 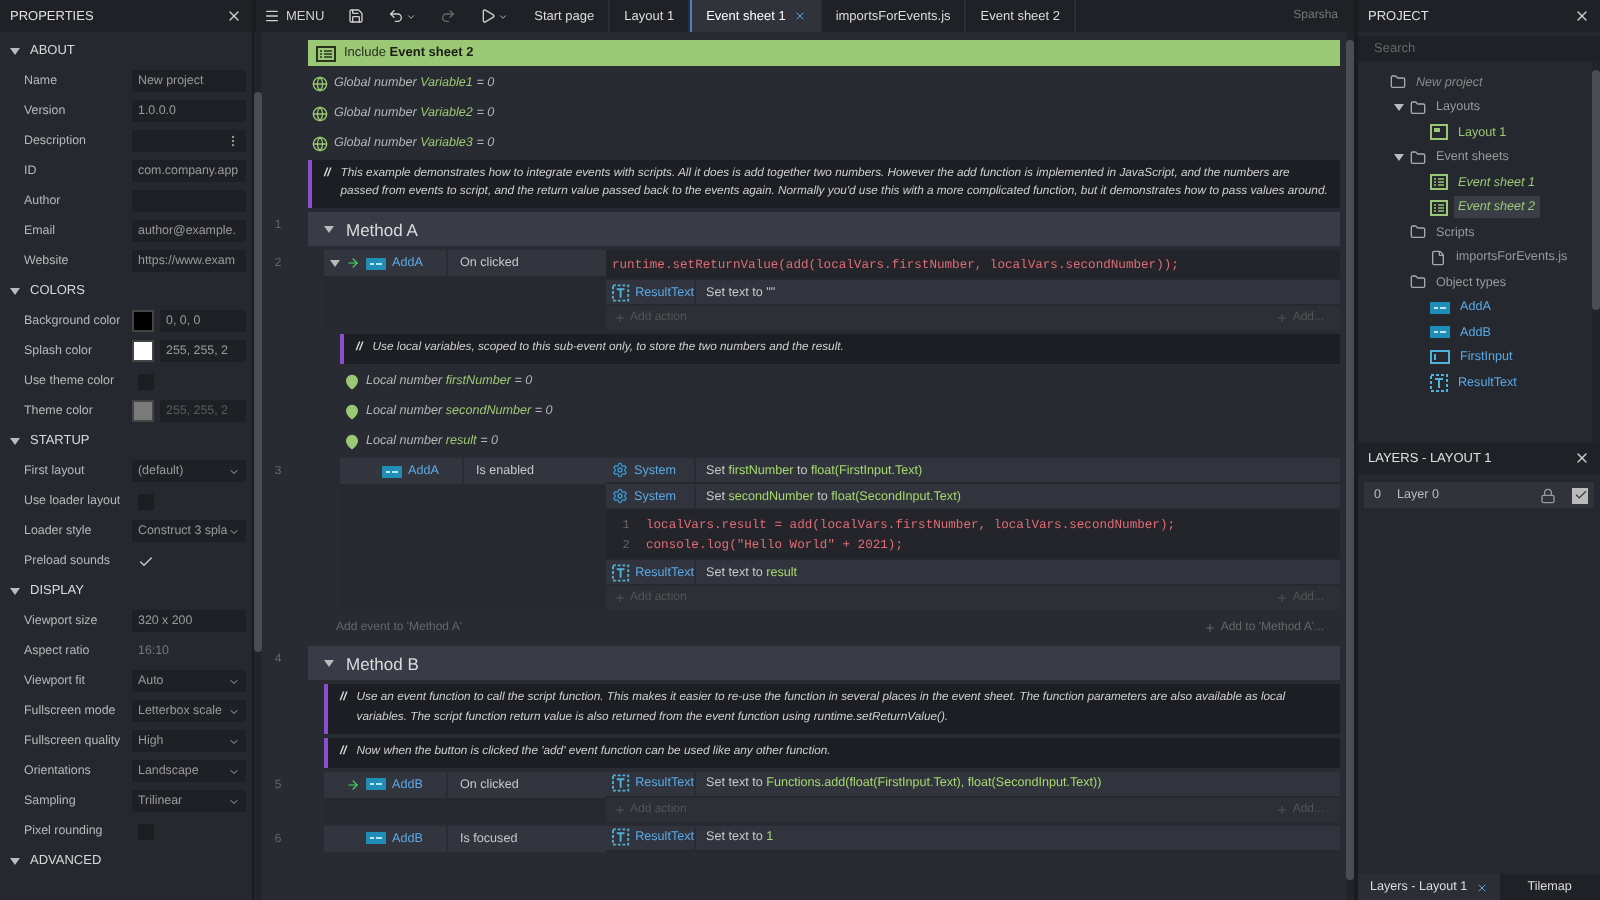 I want to click on save-icon, so click(x=356, y=16).